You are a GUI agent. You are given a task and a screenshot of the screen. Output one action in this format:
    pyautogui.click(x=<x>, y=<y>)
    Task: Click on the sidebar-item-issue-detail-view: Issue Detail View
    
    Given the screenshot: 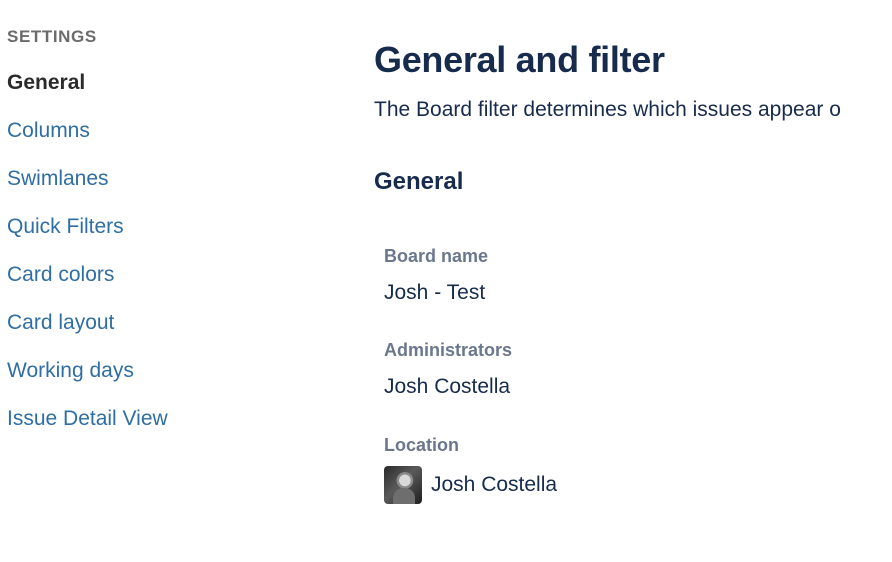 What is the action you would take?
    pyautogui.click(x=87, y=419)
    